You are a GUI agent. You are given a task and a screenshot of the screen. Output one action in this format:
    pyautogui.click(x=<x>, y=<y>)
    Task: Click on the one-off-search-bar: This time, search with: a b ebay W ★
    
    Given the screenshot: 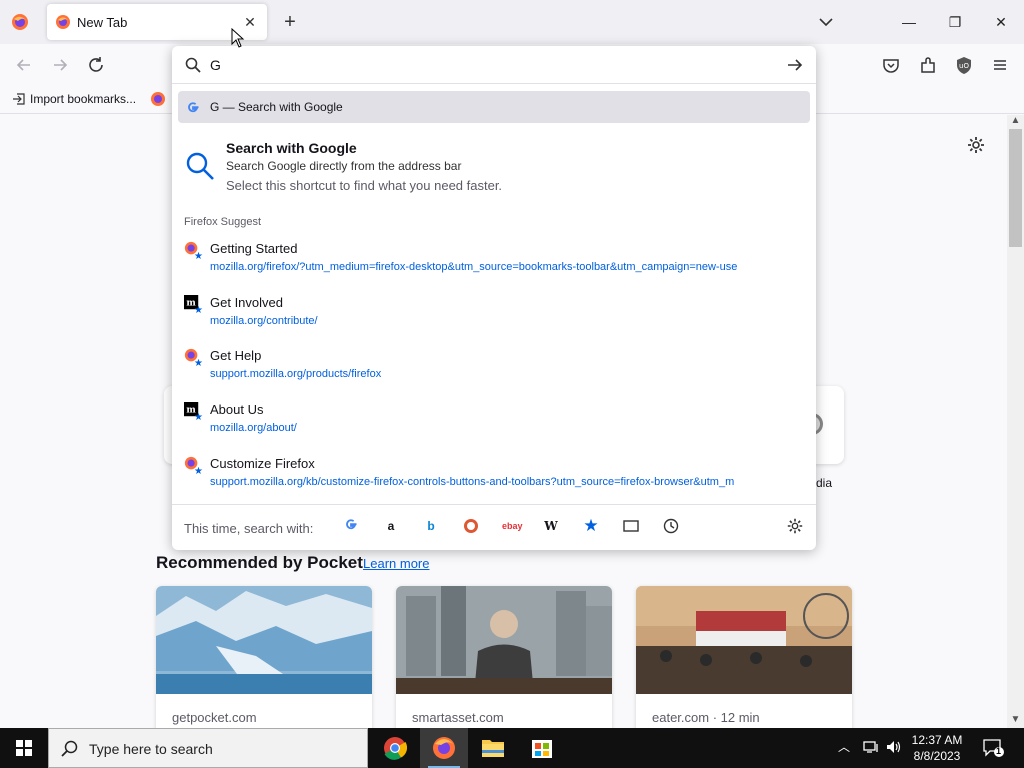 What is the action you would take?
    pyautogui.click(x=494, y=527)
    